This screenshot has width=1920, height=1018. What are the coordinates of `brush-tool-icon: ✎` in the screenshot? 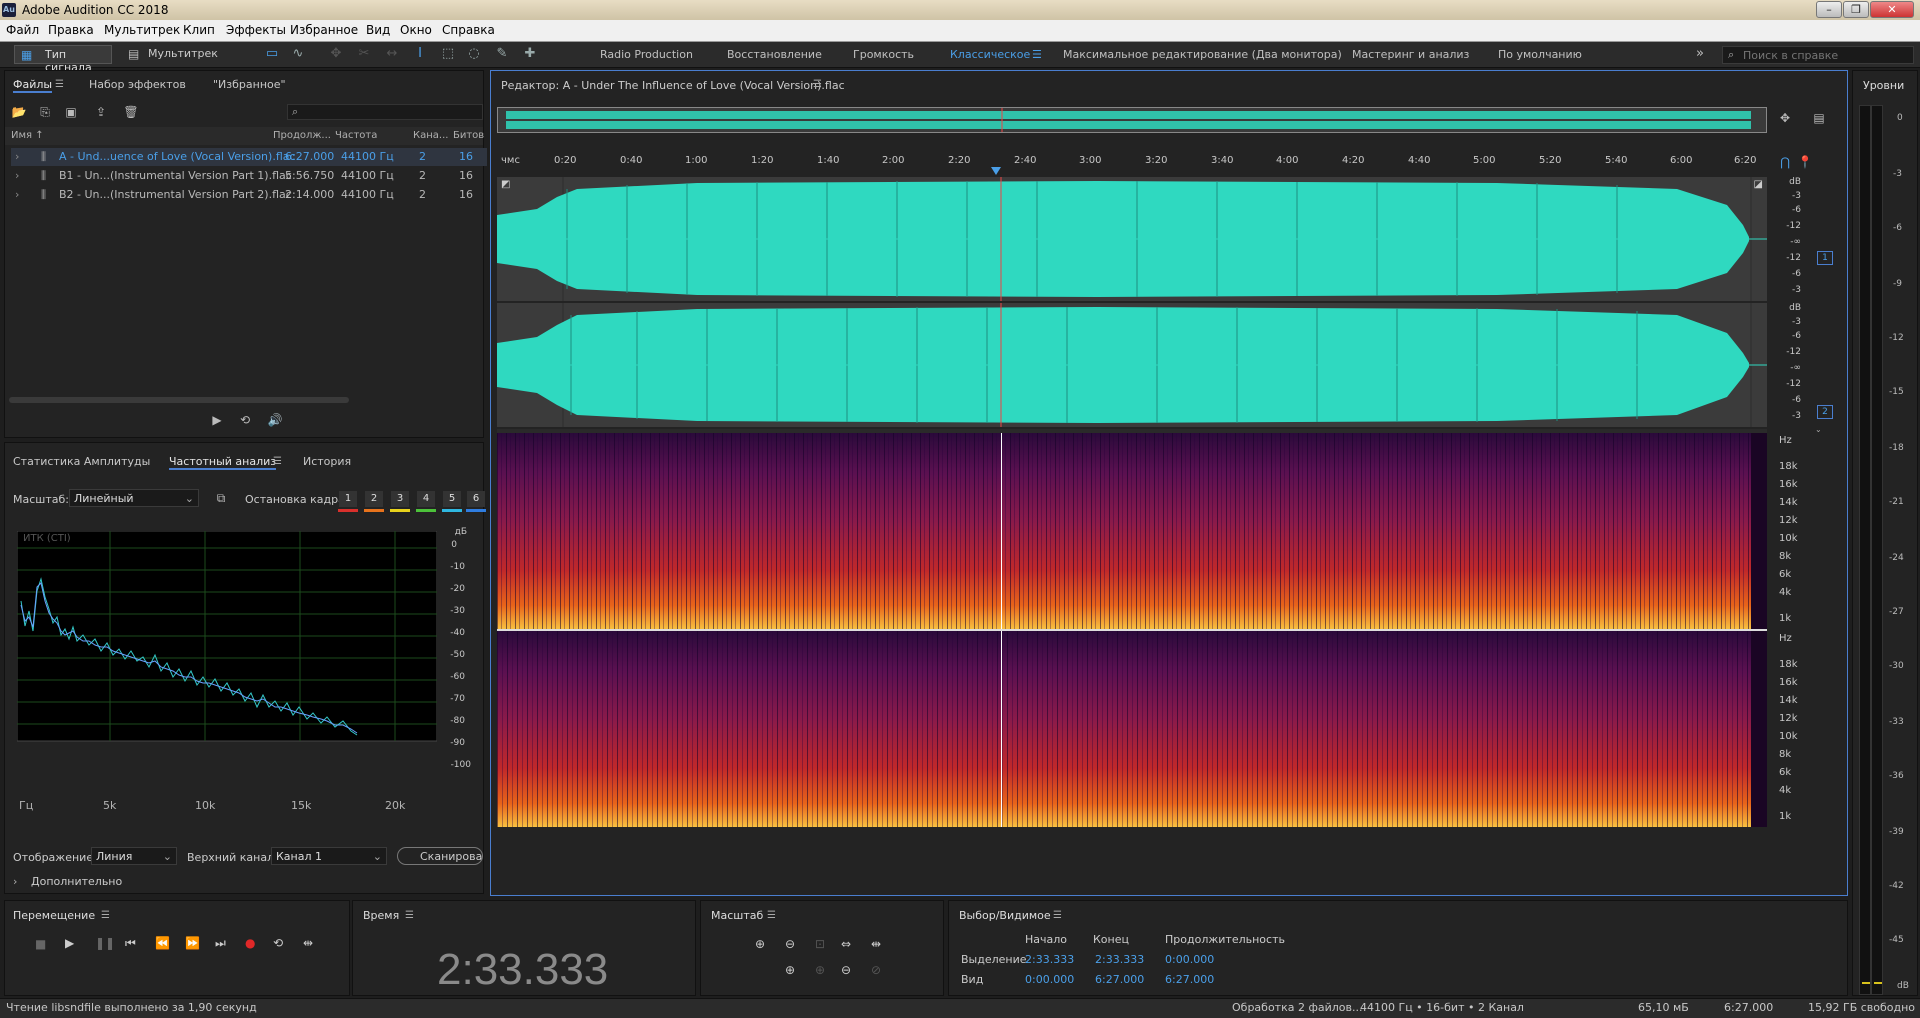 It's located at (502, 54).